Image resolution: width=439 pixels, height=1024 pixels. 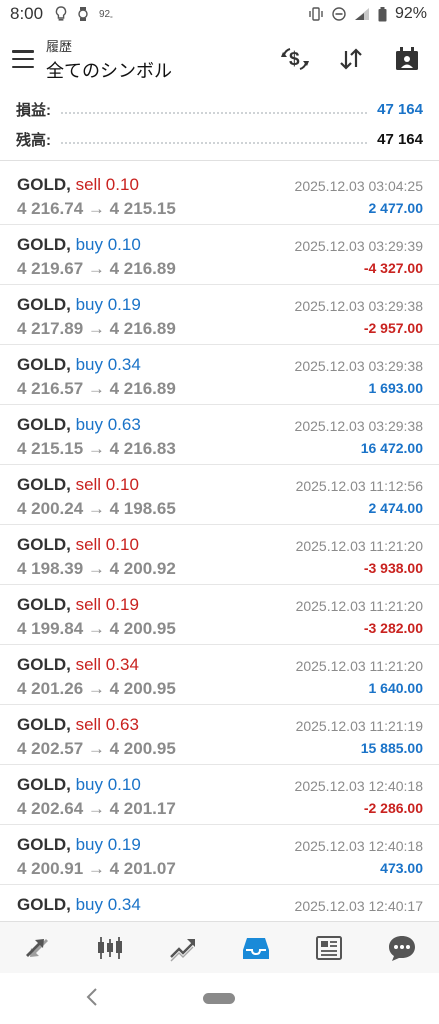 What do you see at coordinates (339, 14) in the screenshot?
I see `do-not-disturb-icon` at bounding box center [339, 14].